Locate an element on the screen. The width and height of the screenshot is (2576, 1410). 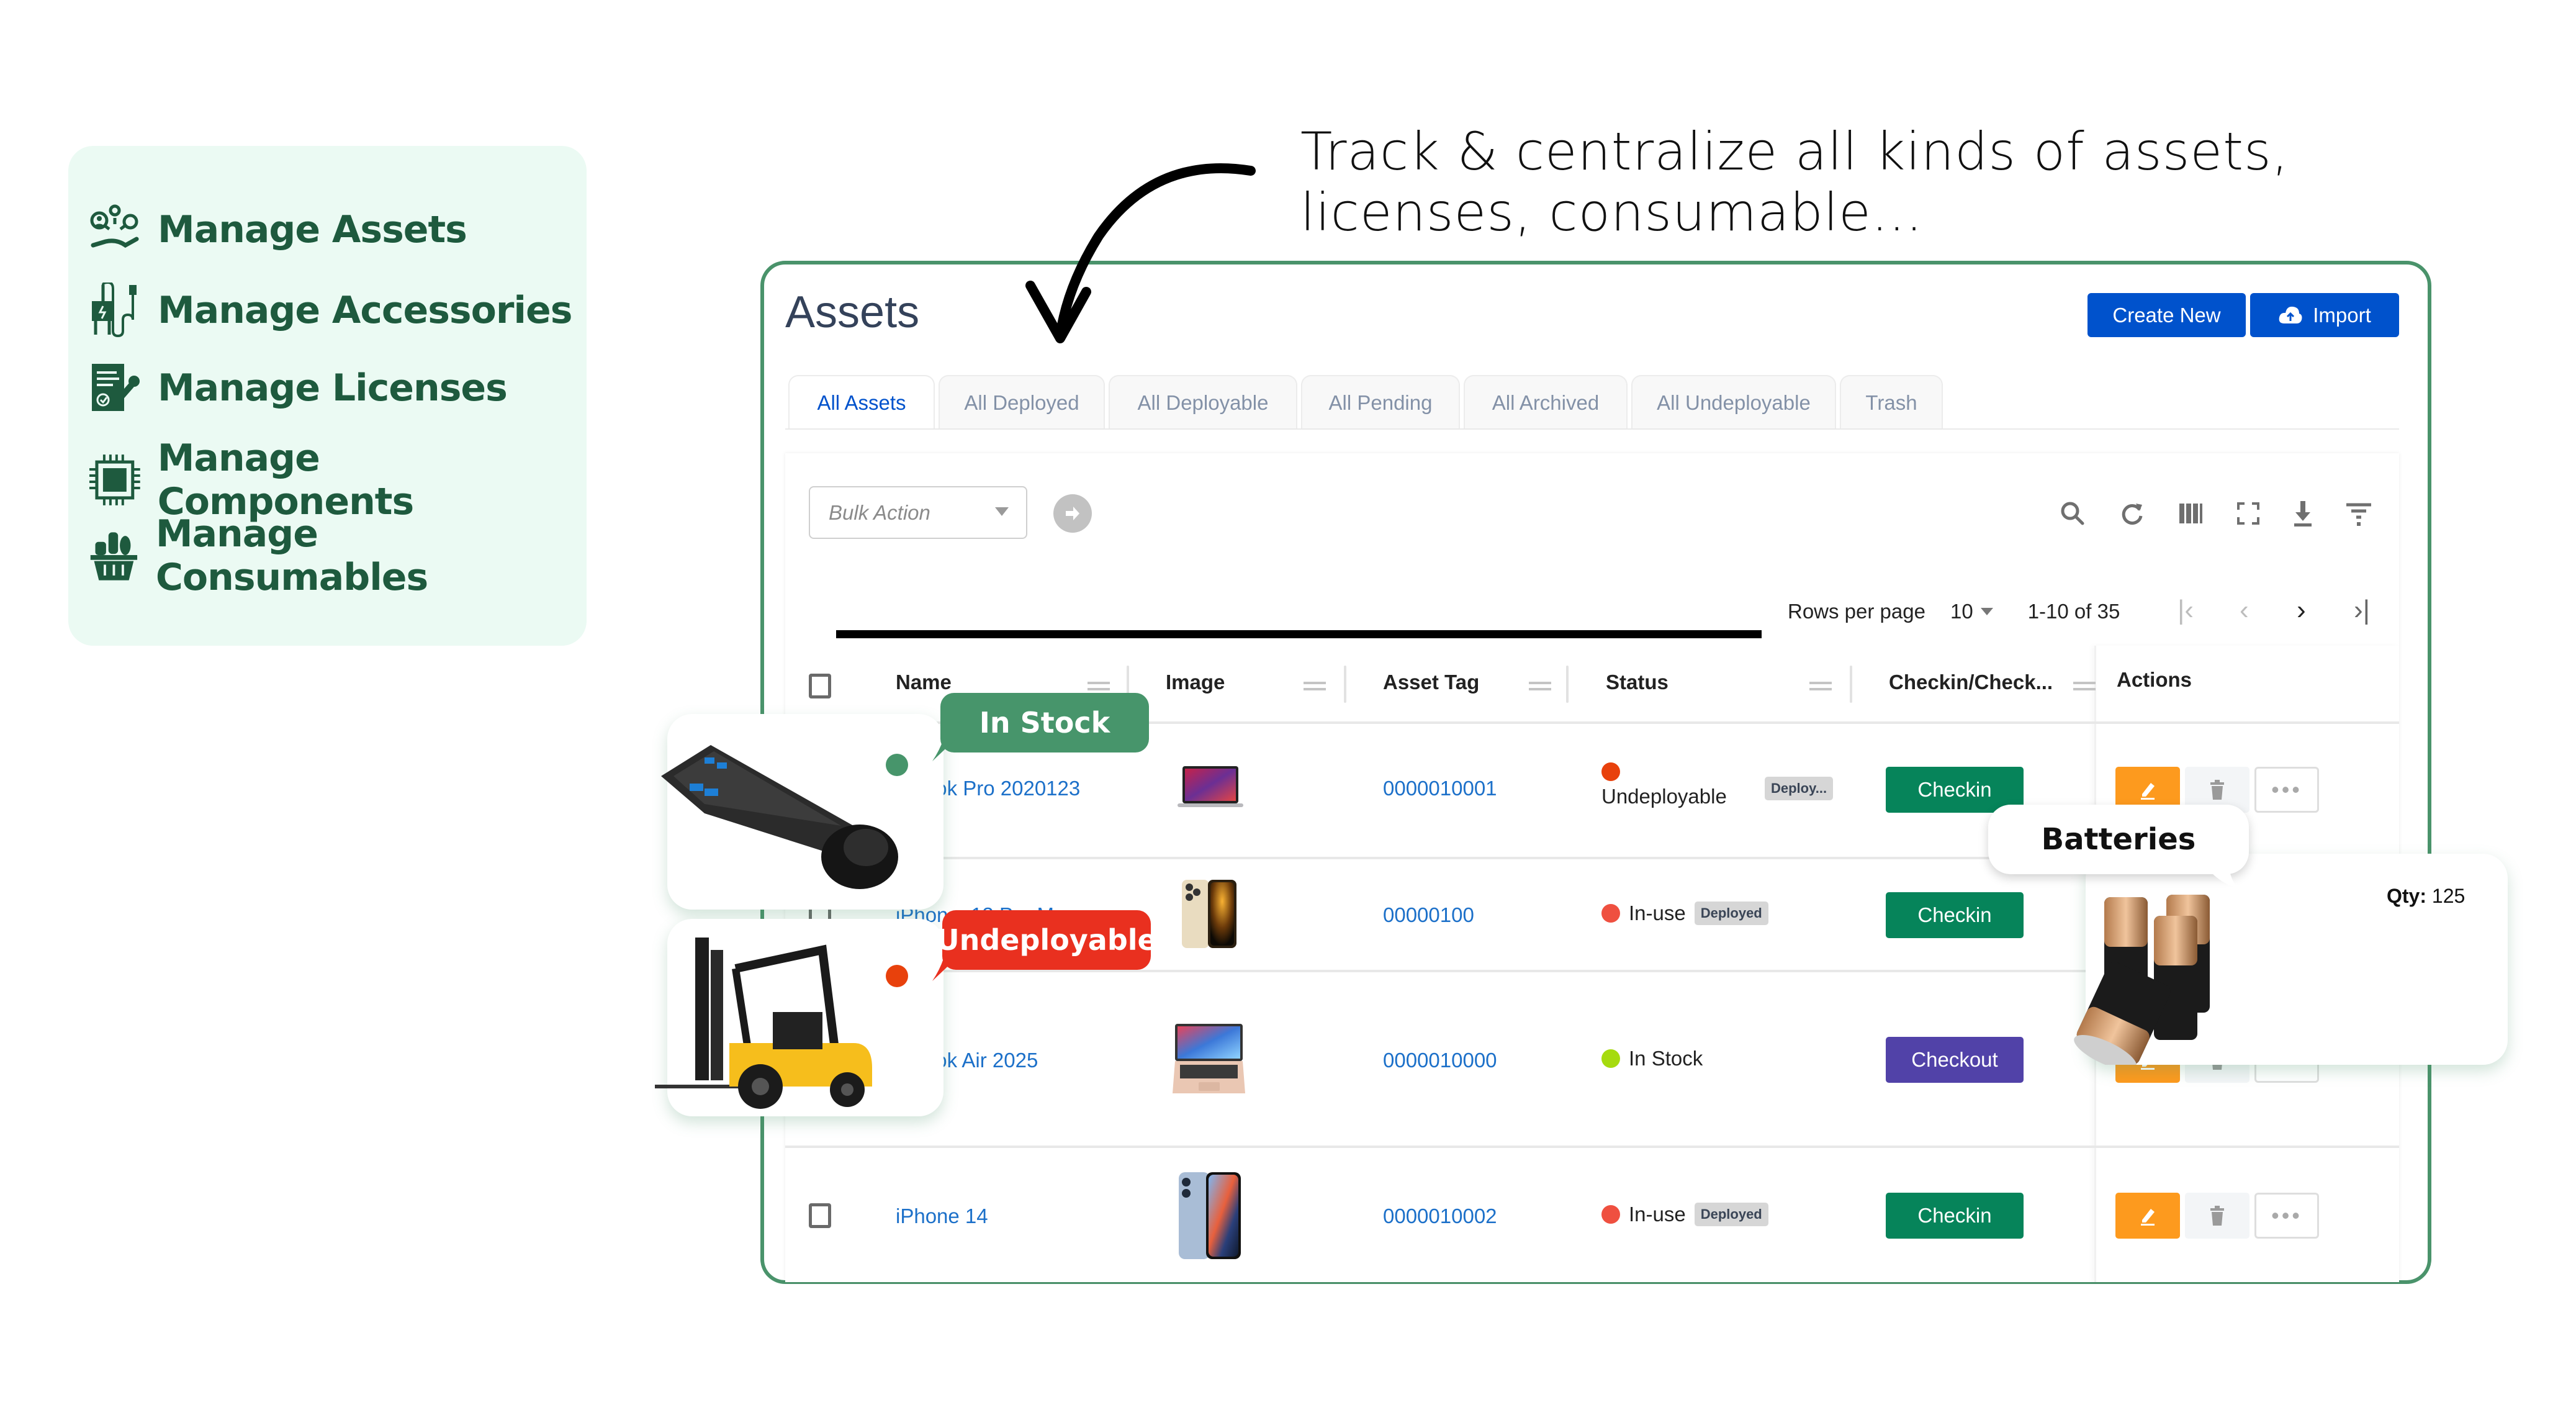
forklift-card is located at coordinates (799, 1017).